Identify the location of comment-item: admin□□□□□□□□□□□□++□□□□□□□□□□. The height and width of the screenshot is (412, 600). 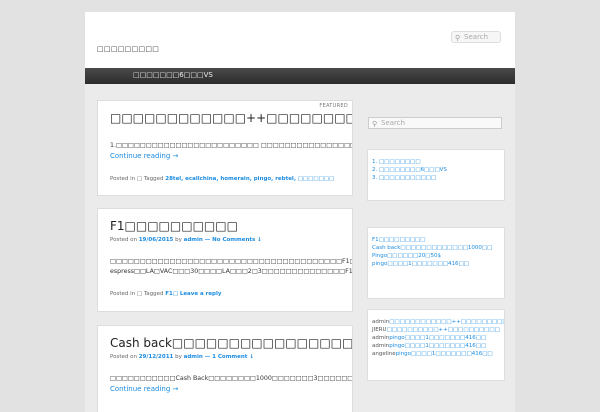
(438, 322).